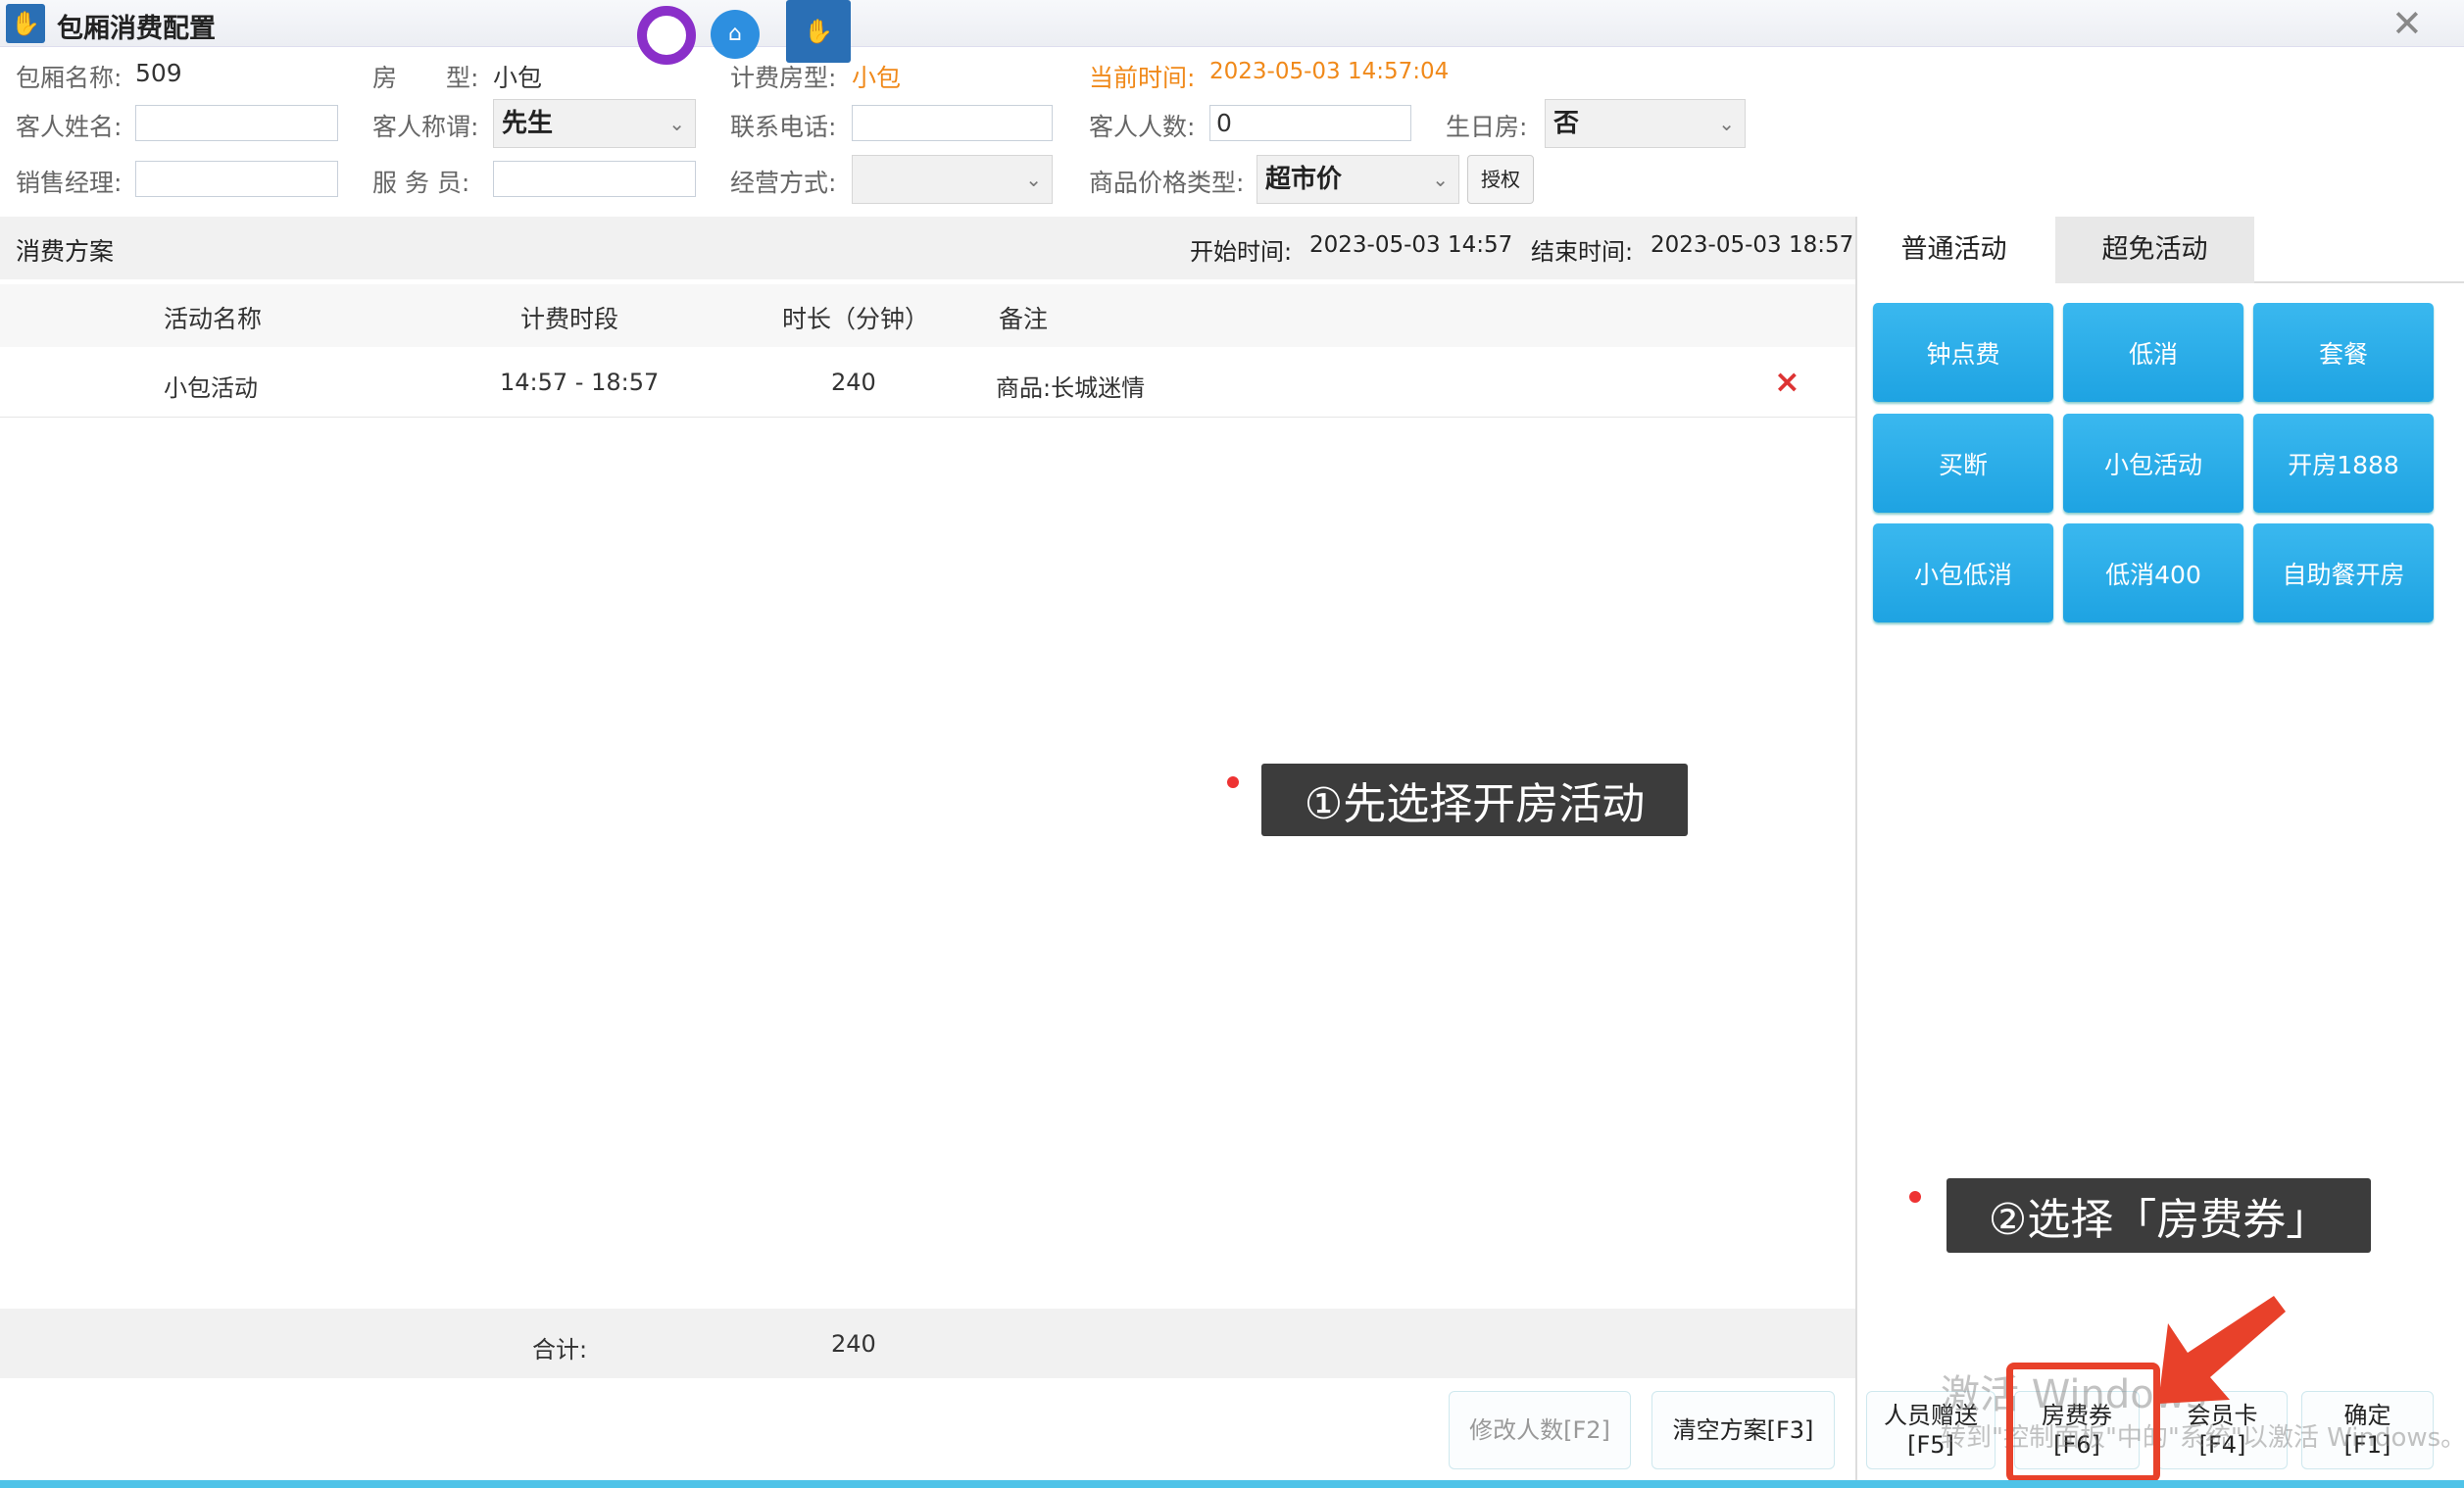  What do you see at coordinates (1487, 127) in the screenshot?
I see `birthday-label: 生日房:` at bounding box center [1487, 127].